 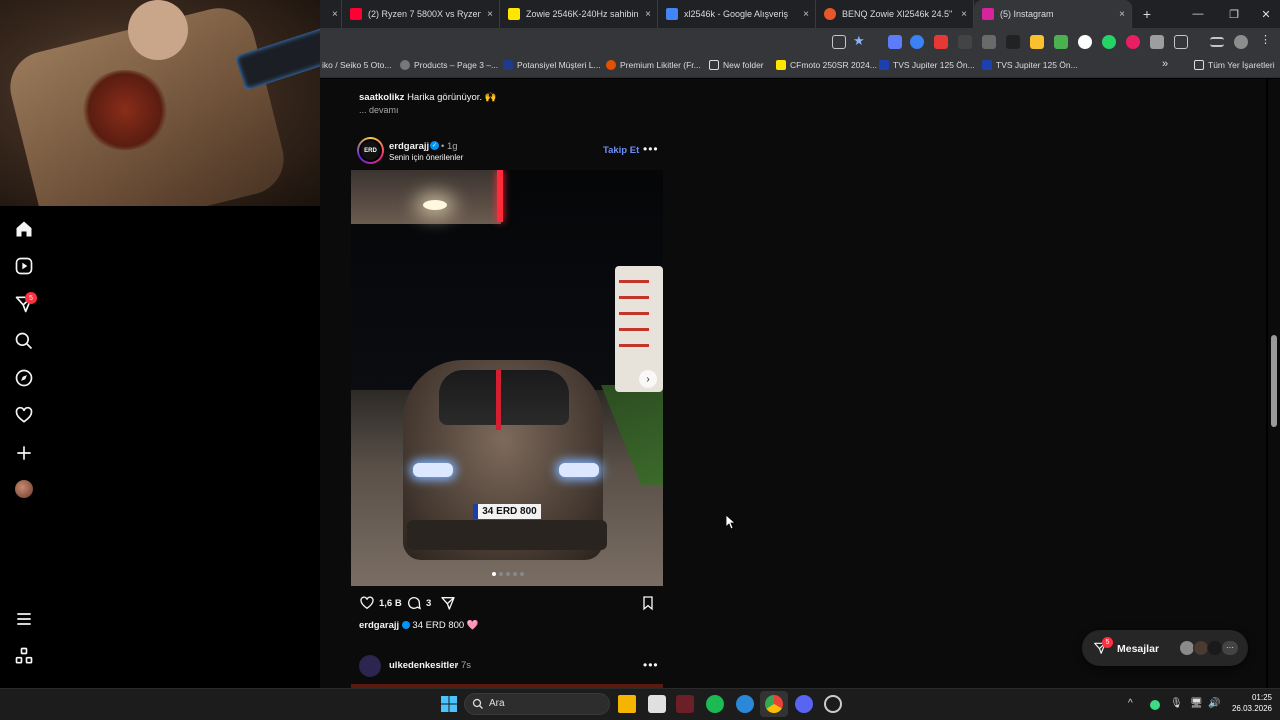 What do you see at coordinates (331, 14) in the screenshot?
I see `tab-partial: ×` at bounding box center [331, 14].